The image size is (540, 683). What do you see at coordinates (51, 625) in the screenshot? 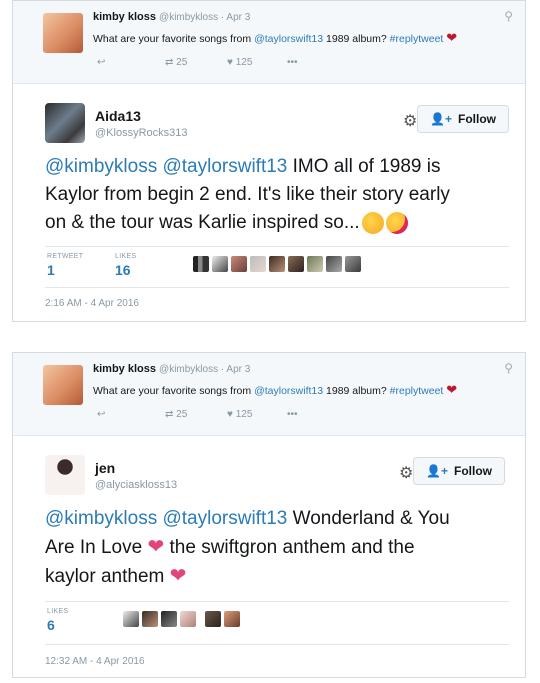
I see `likes-count: 6` at bounding box center [51, 625].